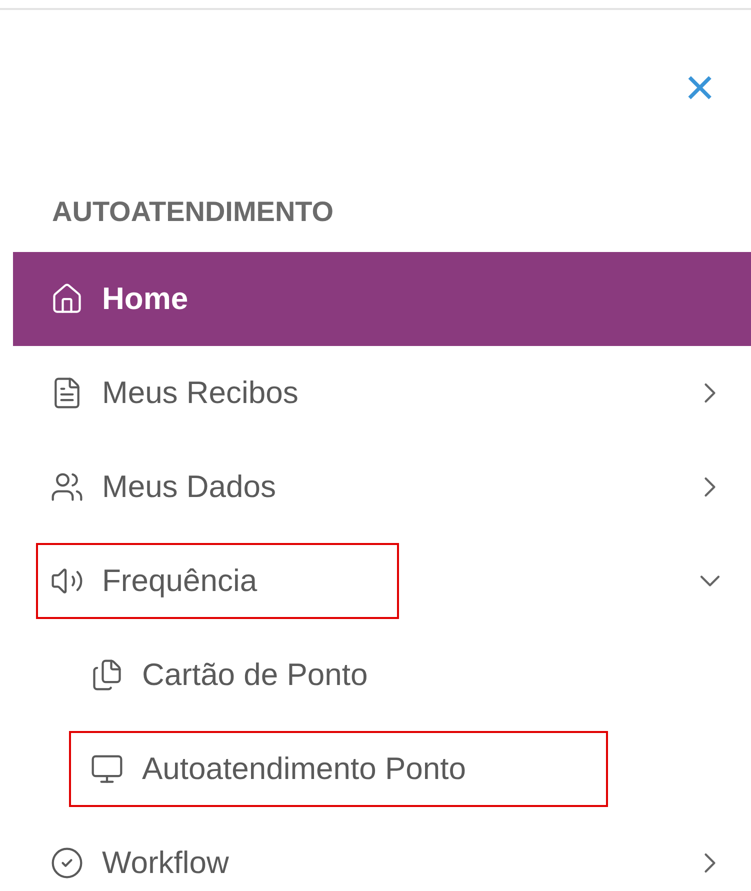 The height and width of the screenshot is (891, 751). I want to click on people-icon, so click(67, 487).